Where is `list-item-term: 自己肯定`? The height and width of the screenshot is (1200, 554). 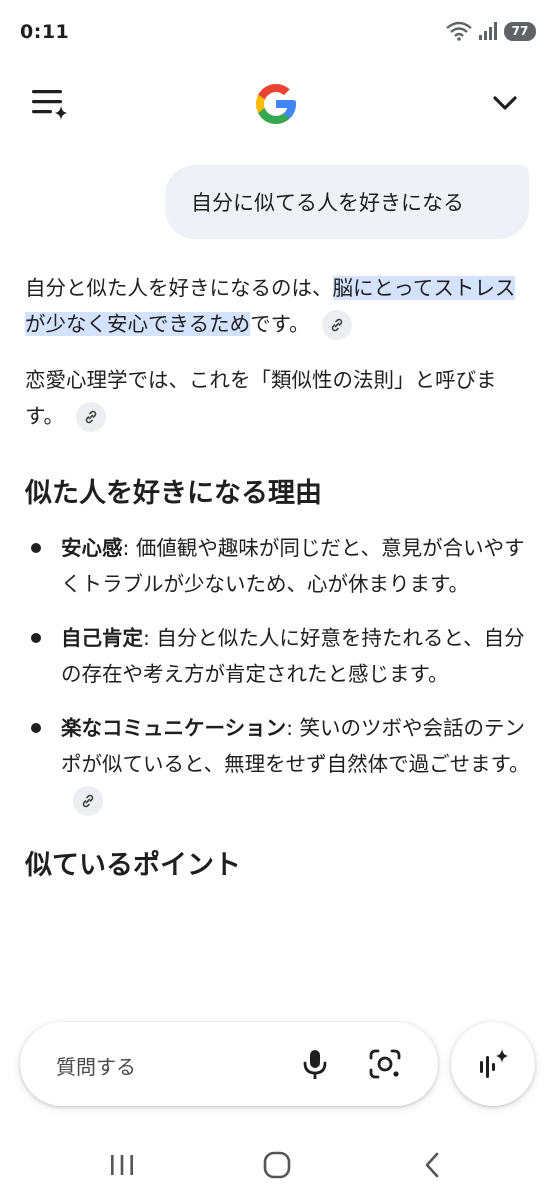 list-item-term: 自己肯定 is located at coordinates (102, 638).